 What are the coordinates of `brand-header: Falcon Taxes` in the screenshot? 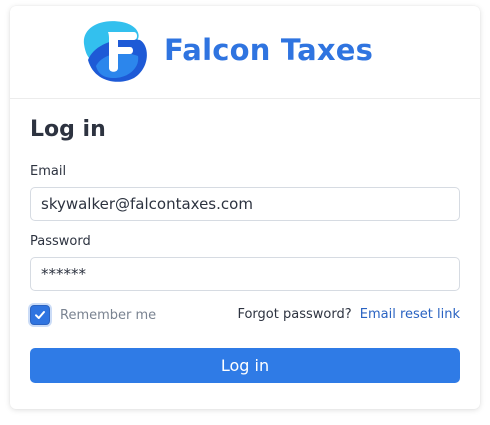 It's located at (225, 50).